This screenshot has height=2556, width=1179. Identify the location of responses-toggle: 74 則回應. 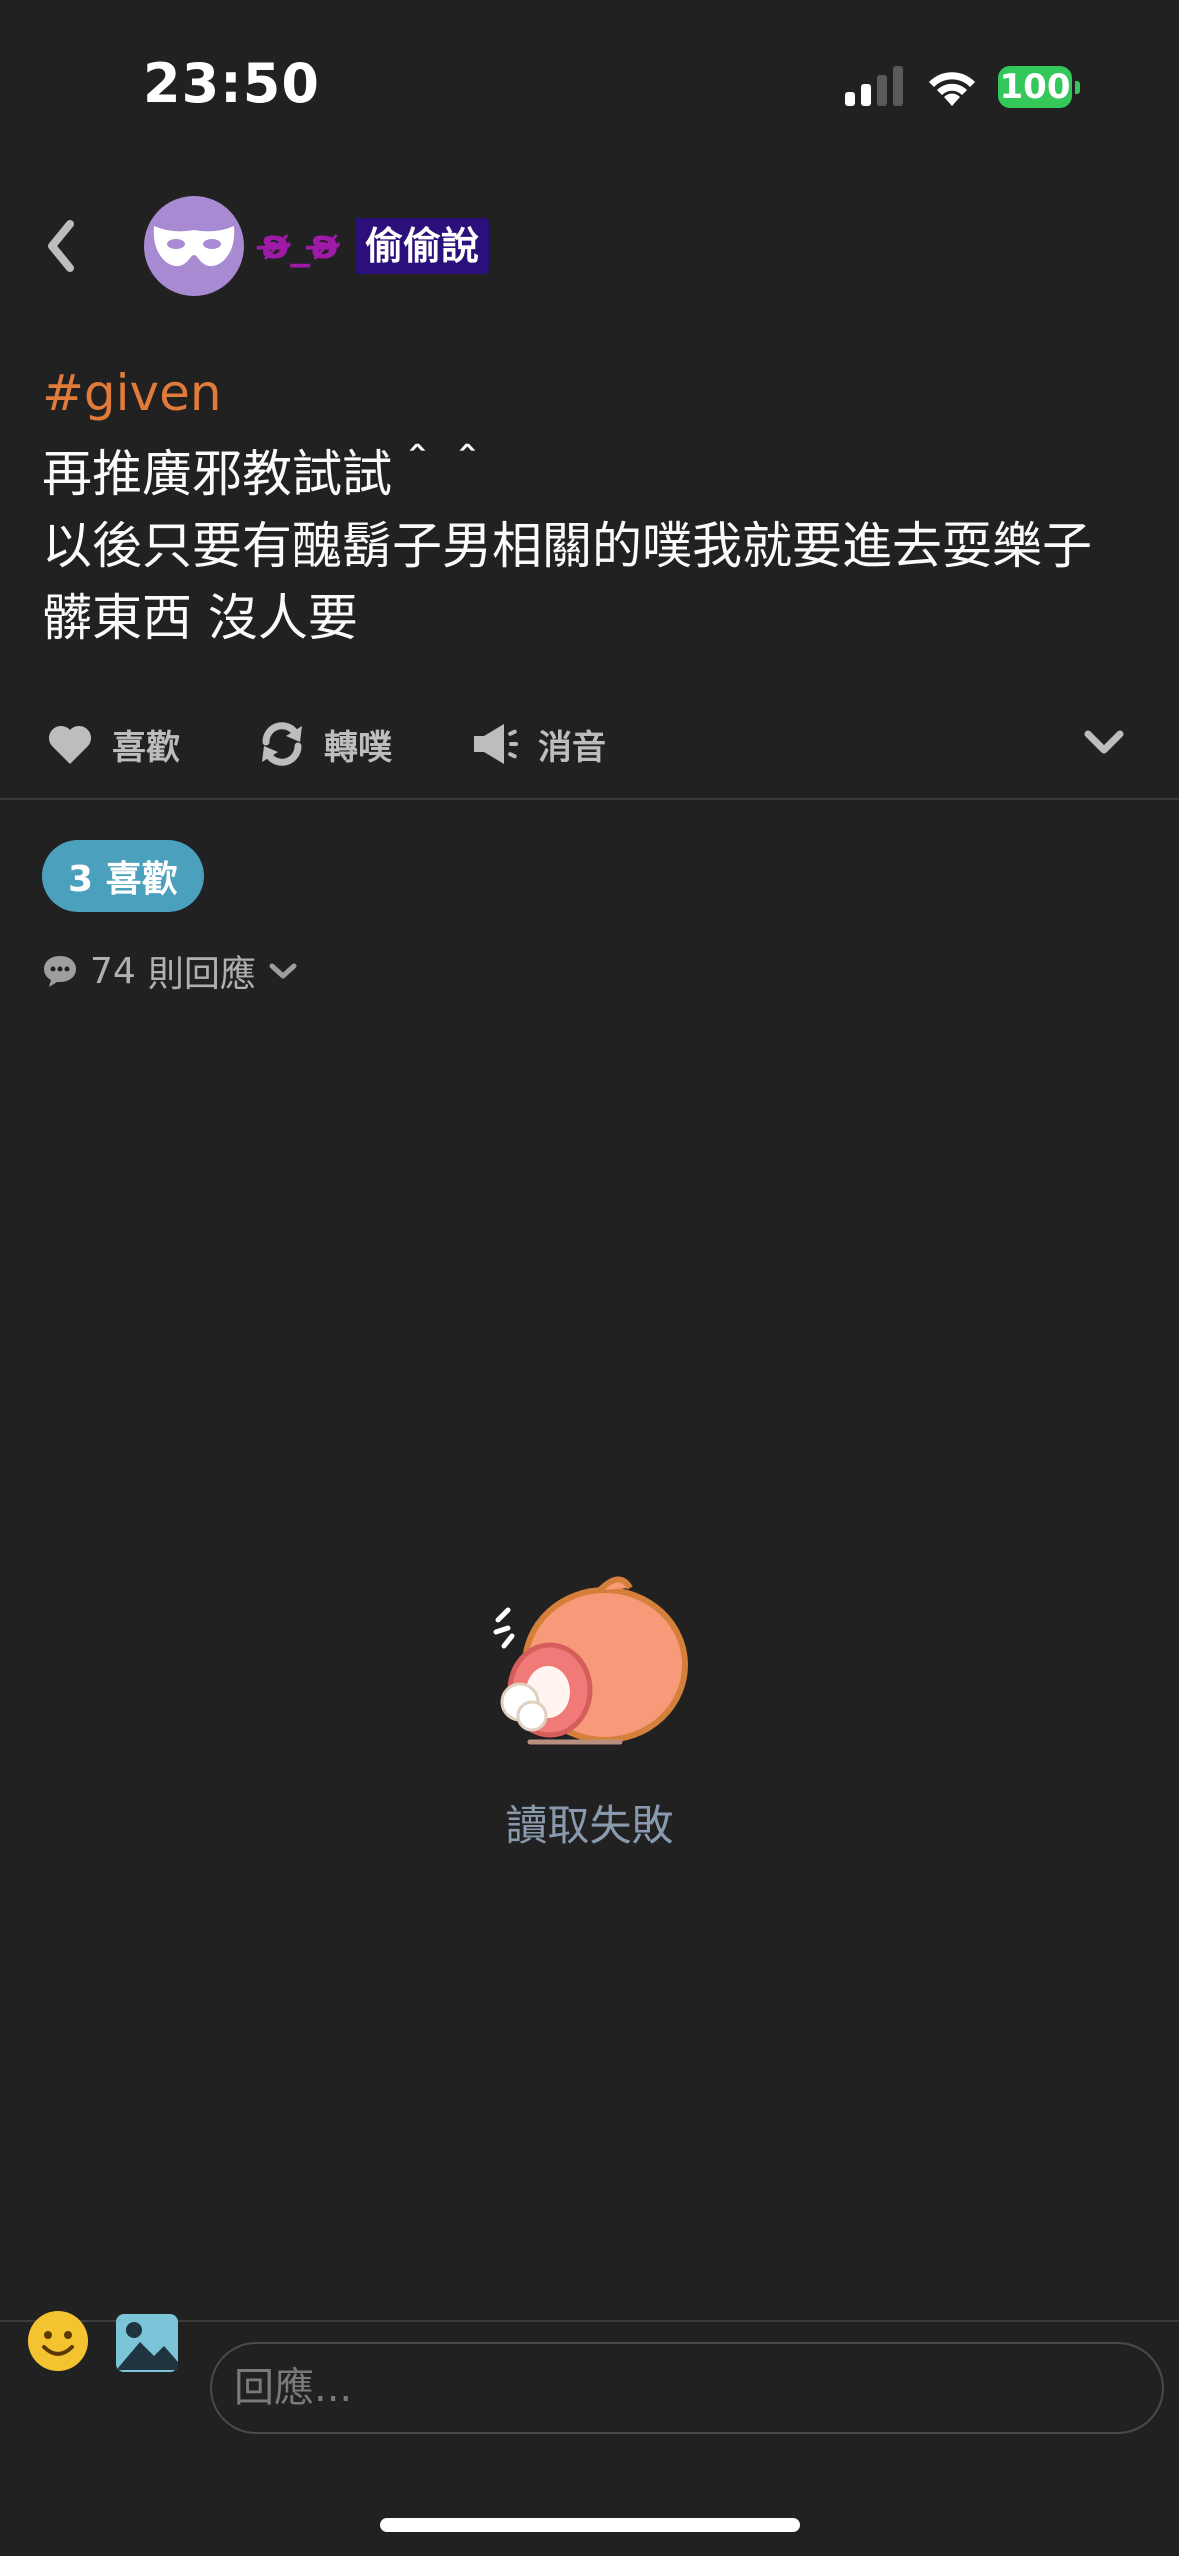
(170, 971).